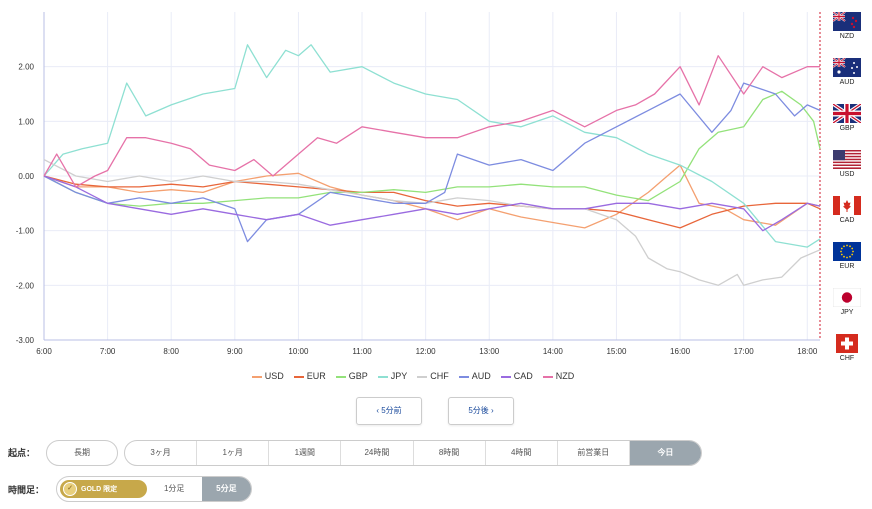 Image resolution: width=872 pixels, height=509 pixels. I want to click on x-tick-label: 9:00, so click(235, 351).